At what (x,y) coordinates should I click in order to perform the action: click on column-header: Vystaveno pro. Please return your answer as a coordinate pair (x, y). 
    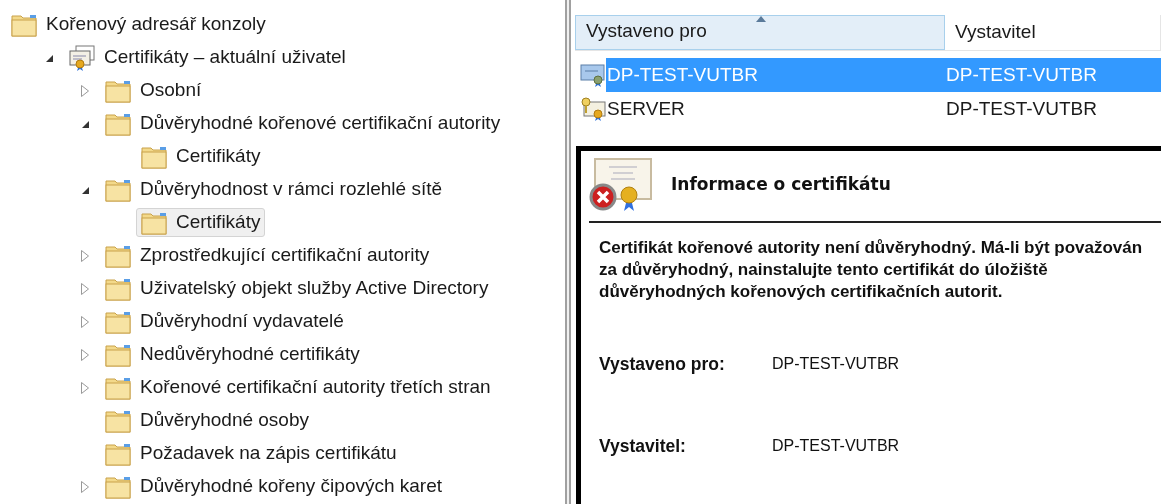
    Looking at the image, I should click on (760, 32).